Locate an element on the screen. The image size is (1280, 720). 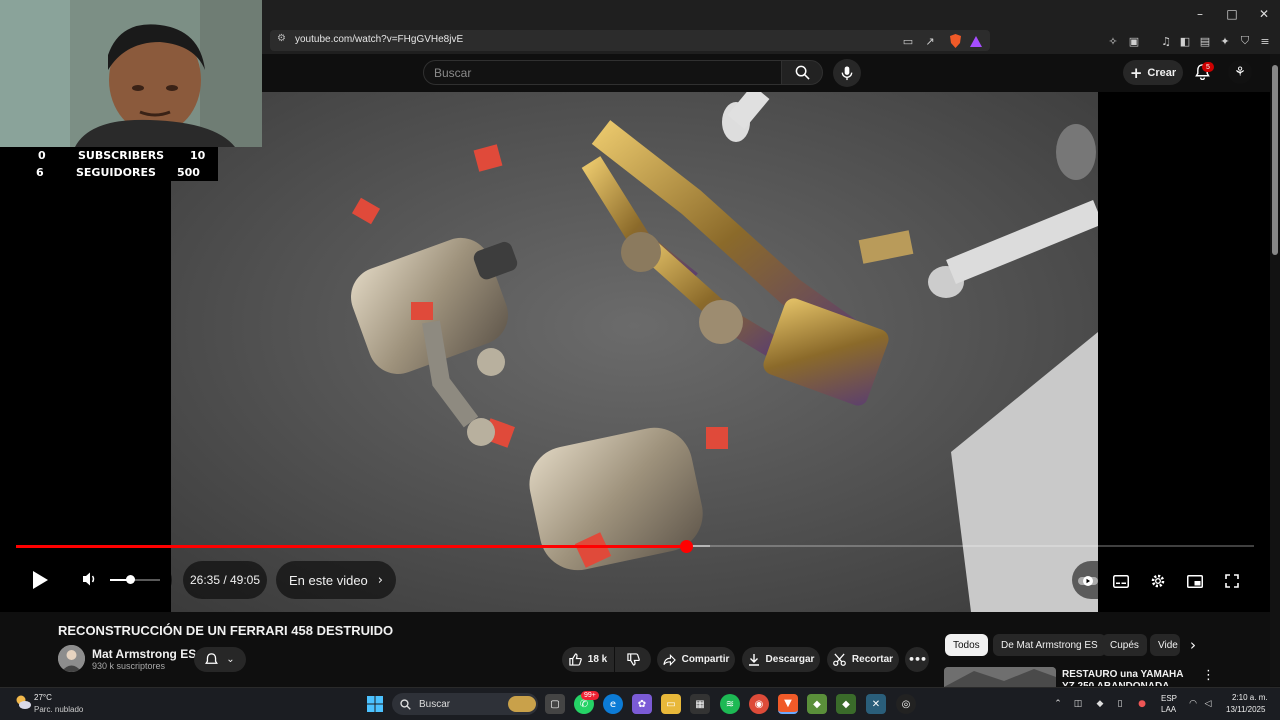
download-label: Descargar is located at coordinates (790, 659).